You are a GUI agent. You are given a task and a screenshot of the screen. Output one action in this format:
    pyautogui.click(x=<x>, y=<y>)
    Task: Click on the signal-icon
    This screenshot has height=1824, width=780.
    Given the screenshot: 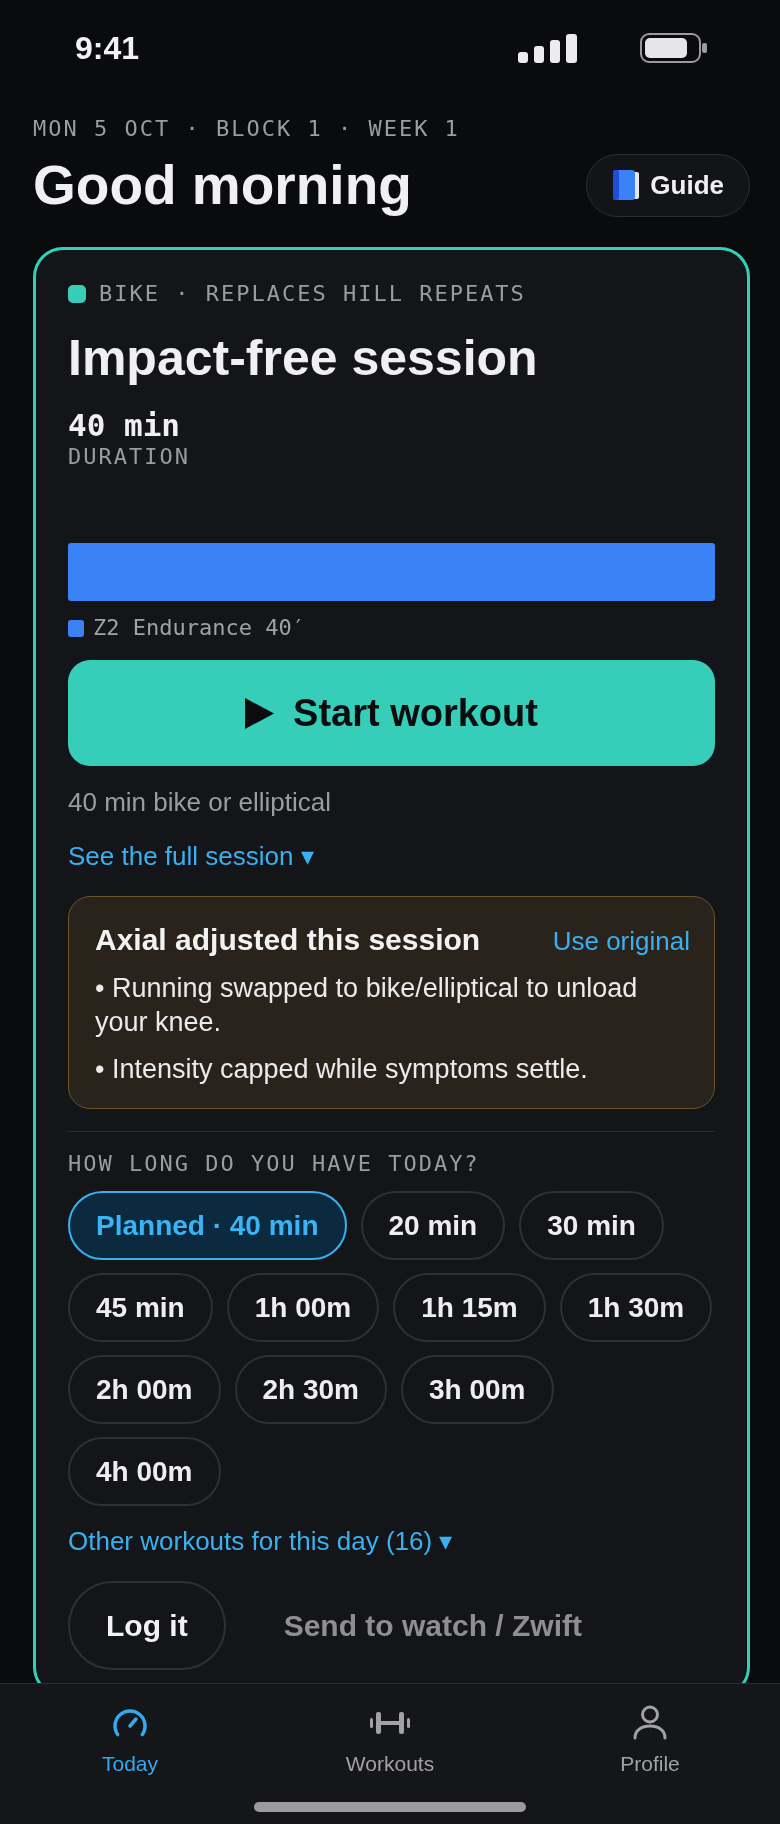 What is the action you would take?
    pyautogui.click(x=548, y=48)
    